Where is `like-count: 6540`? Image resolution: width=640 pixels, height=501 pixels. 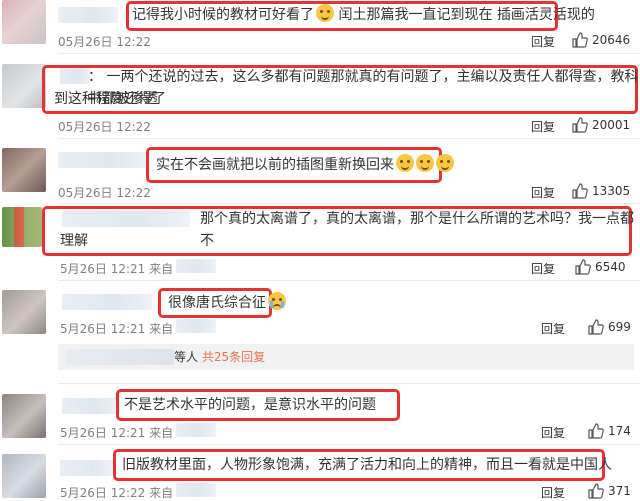 like-count: 6540 is located at coordinates (610, 267).